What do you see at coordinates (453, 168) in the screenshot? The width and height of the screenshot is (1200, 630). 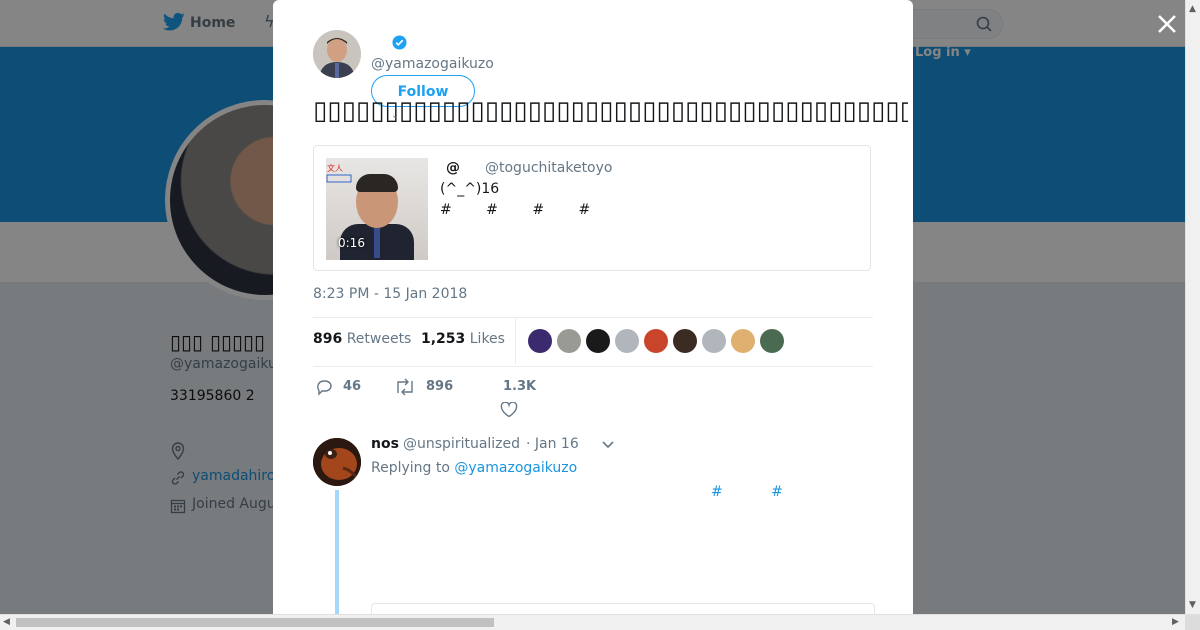 I see `quote-author-name: @` at bounding box center [453, 168].